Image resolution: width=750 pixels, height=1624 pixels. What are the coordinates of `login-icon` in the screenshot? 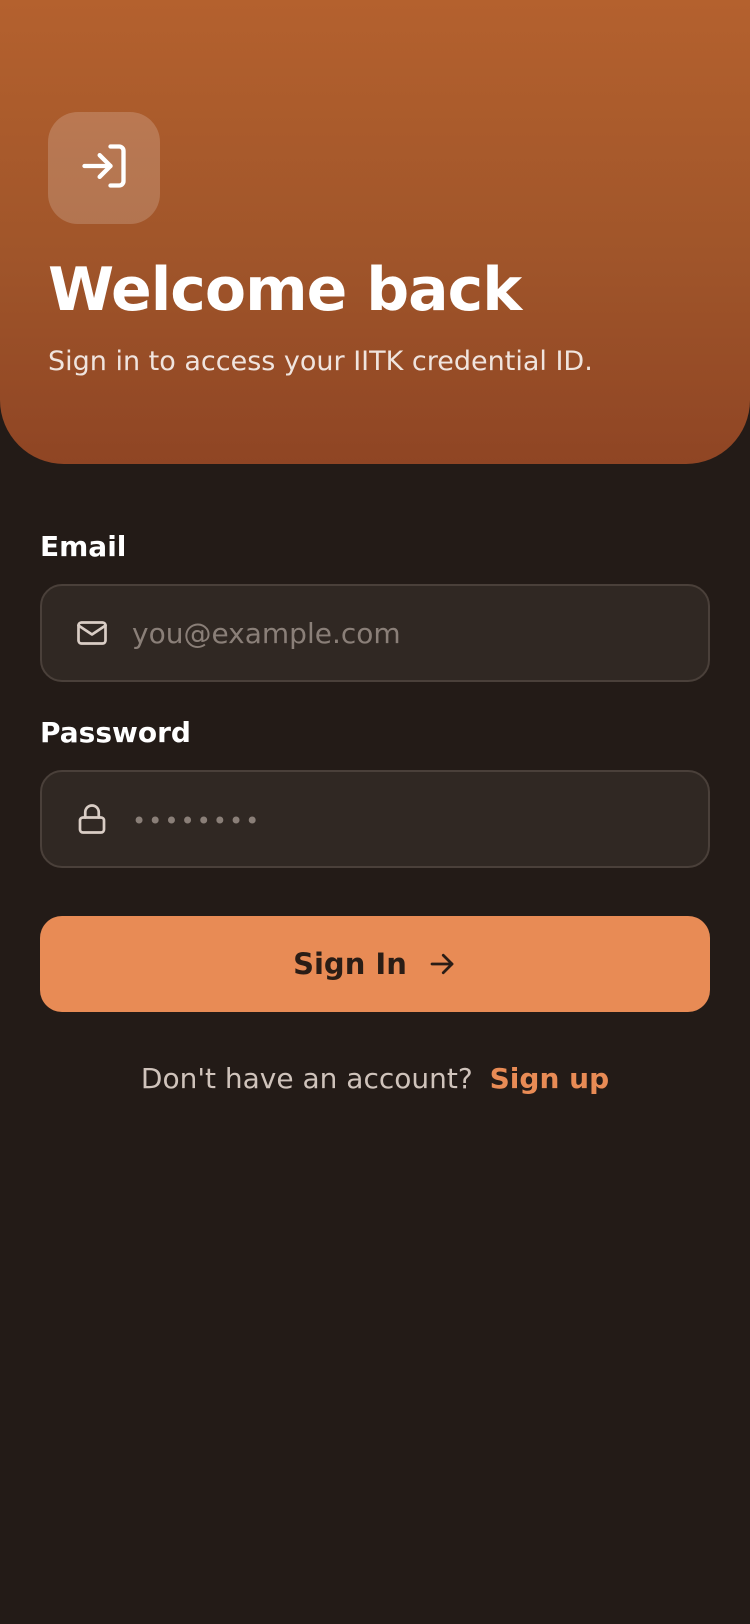 It's located at (104, 168).